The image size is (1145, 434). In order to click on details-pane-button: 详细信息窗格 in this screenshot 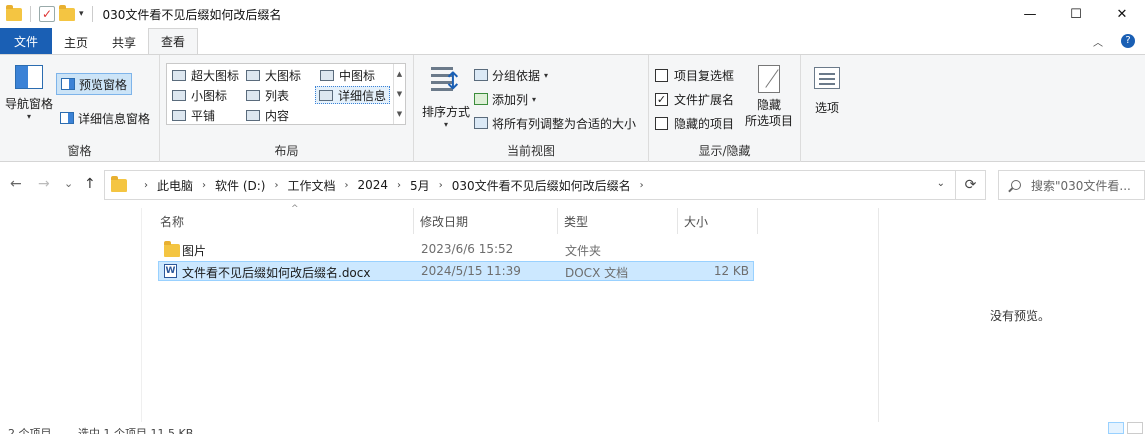, I will do `click(105, 118)`.